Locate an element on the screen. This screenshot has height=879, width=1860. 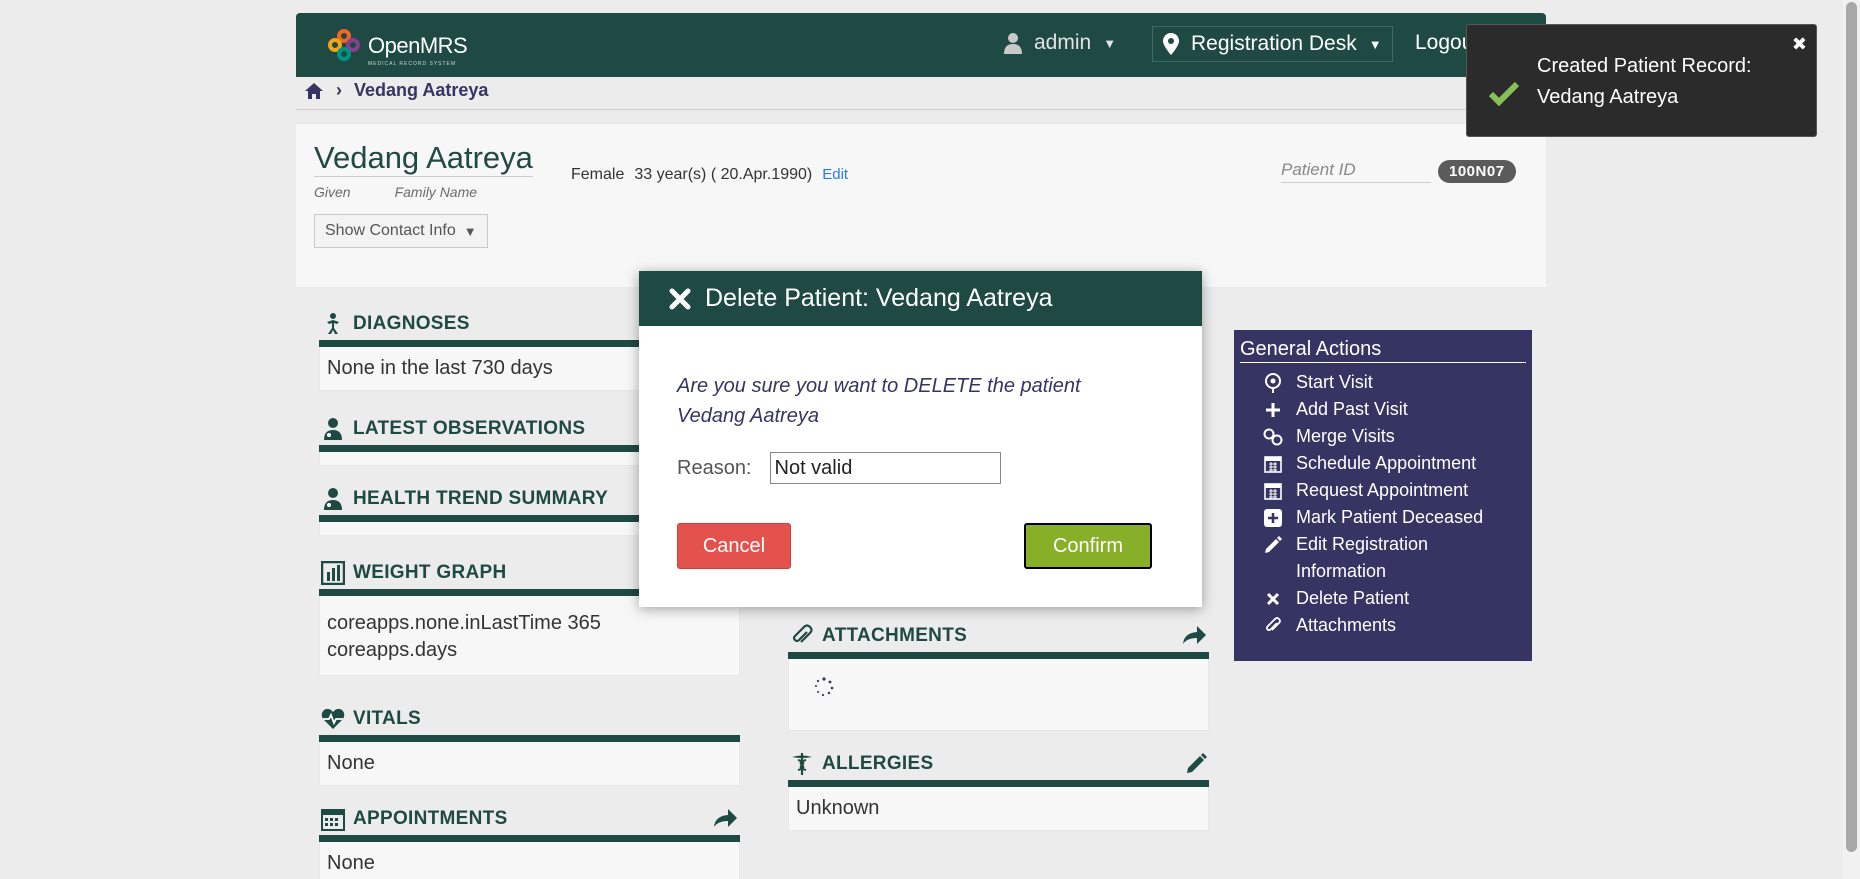
appointments-bar is located at coordinates (529, 838).